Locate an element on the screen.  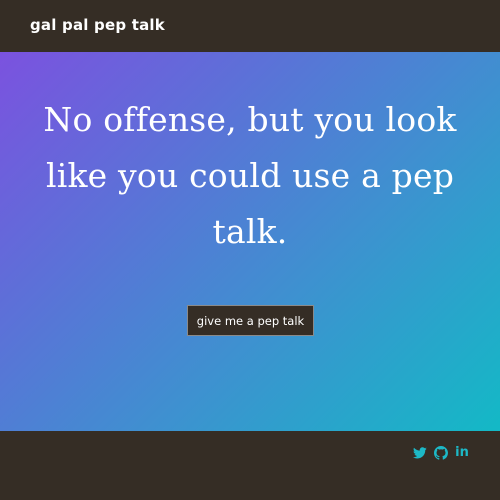
footer: in is located at coordinates (250, 465).